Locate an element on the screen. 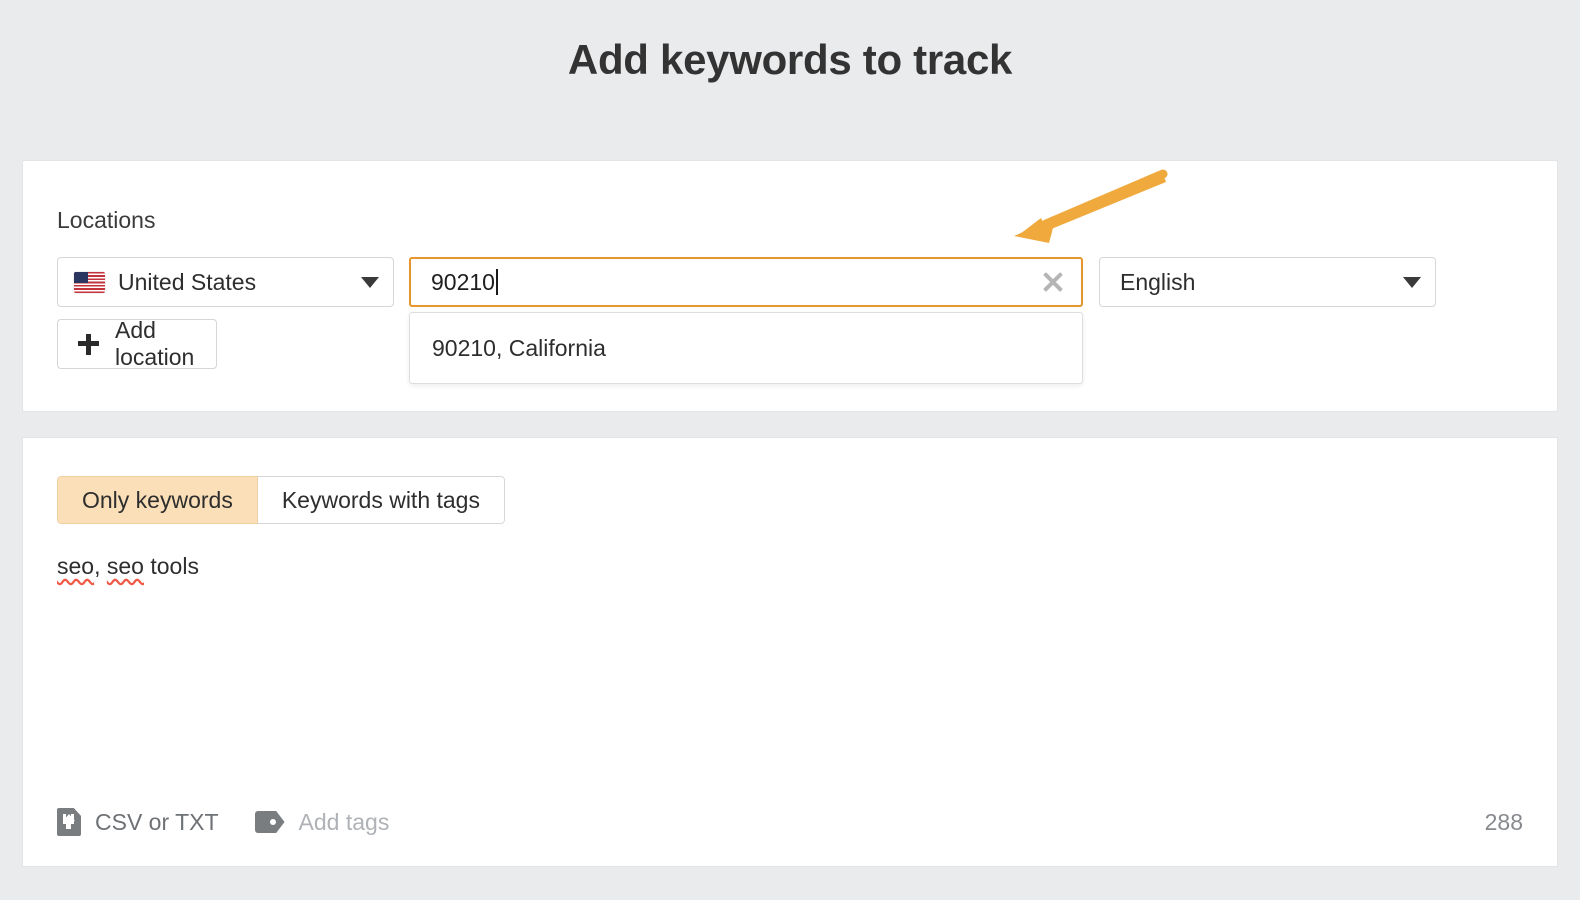 The image size is (1580, 900). add-location-button: Add location is located at coordinates (137, 343).